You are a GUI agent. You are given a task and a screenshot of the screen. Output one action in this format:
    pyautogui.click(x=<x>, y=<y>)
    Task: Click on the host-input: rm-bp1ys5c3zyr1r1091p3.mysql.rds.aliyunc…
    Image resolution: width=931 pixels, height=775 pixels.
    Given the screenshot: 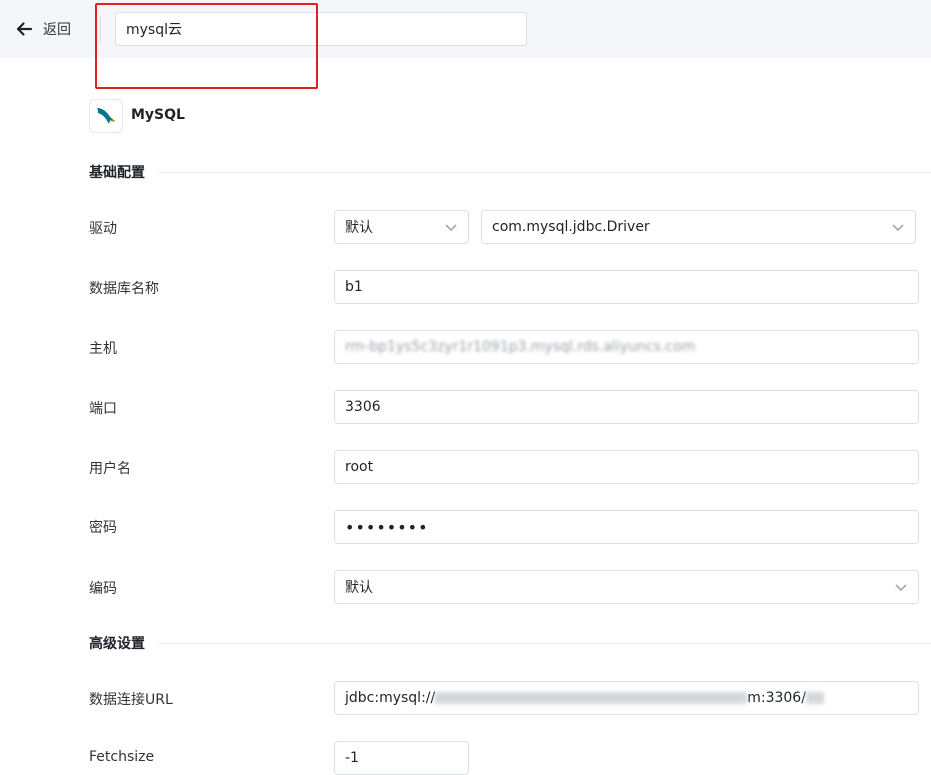 What is the action you would take?
    pyautogui.click(x=626, y=347)
    